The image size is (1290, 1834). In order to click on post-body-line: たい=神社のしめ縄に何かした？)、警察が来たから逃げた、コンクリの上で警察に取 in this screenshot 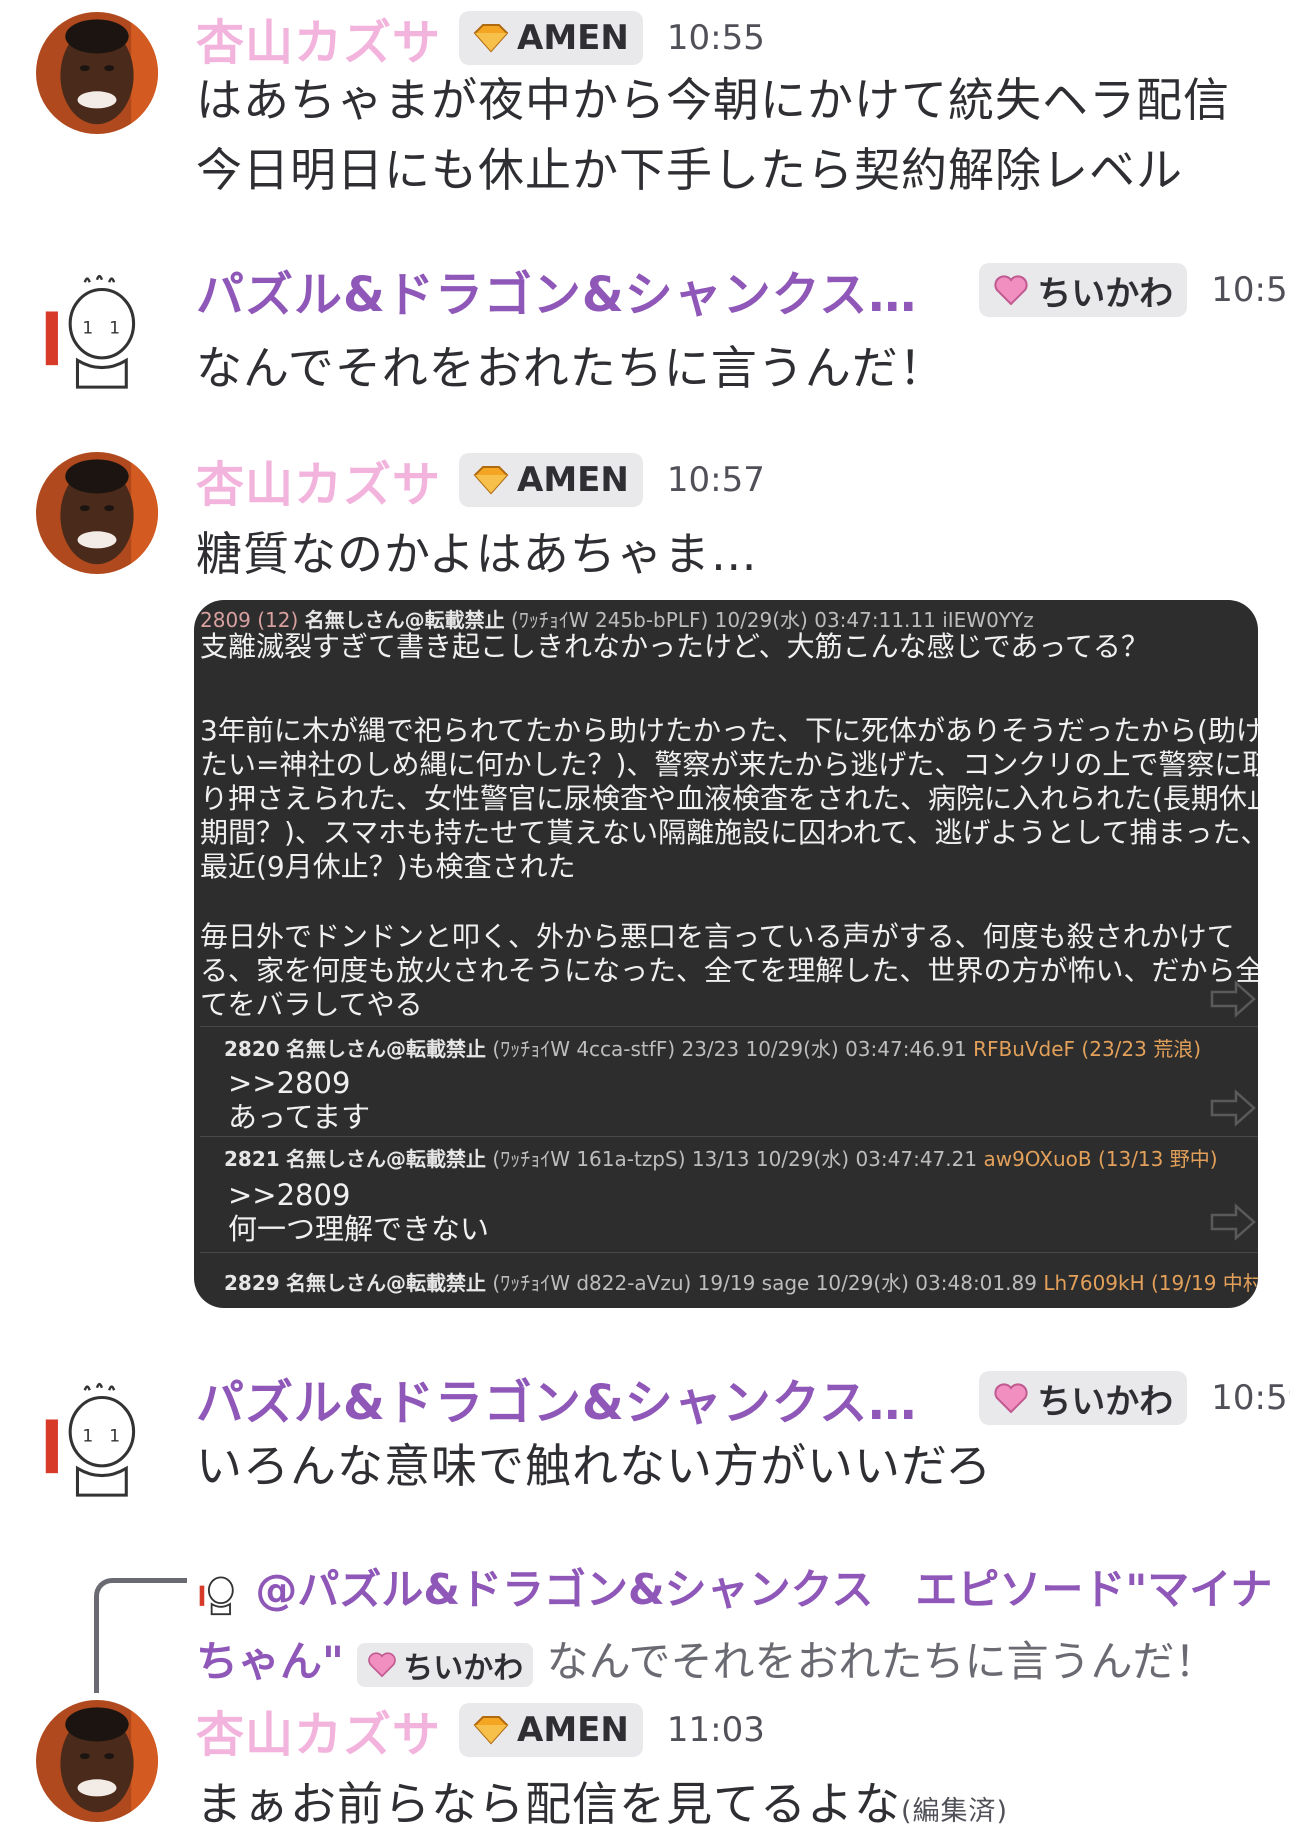, I will do `click(729, 764)`.